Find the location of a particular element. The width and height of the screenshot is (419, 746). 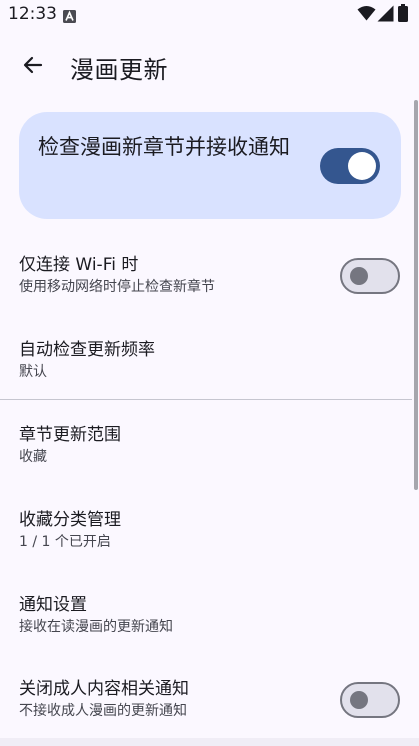

pref-wifi-only: 仅连接 Wi-Fi 时 使用移动网络时停止检查新章节 is located at coordinates (206, 276).